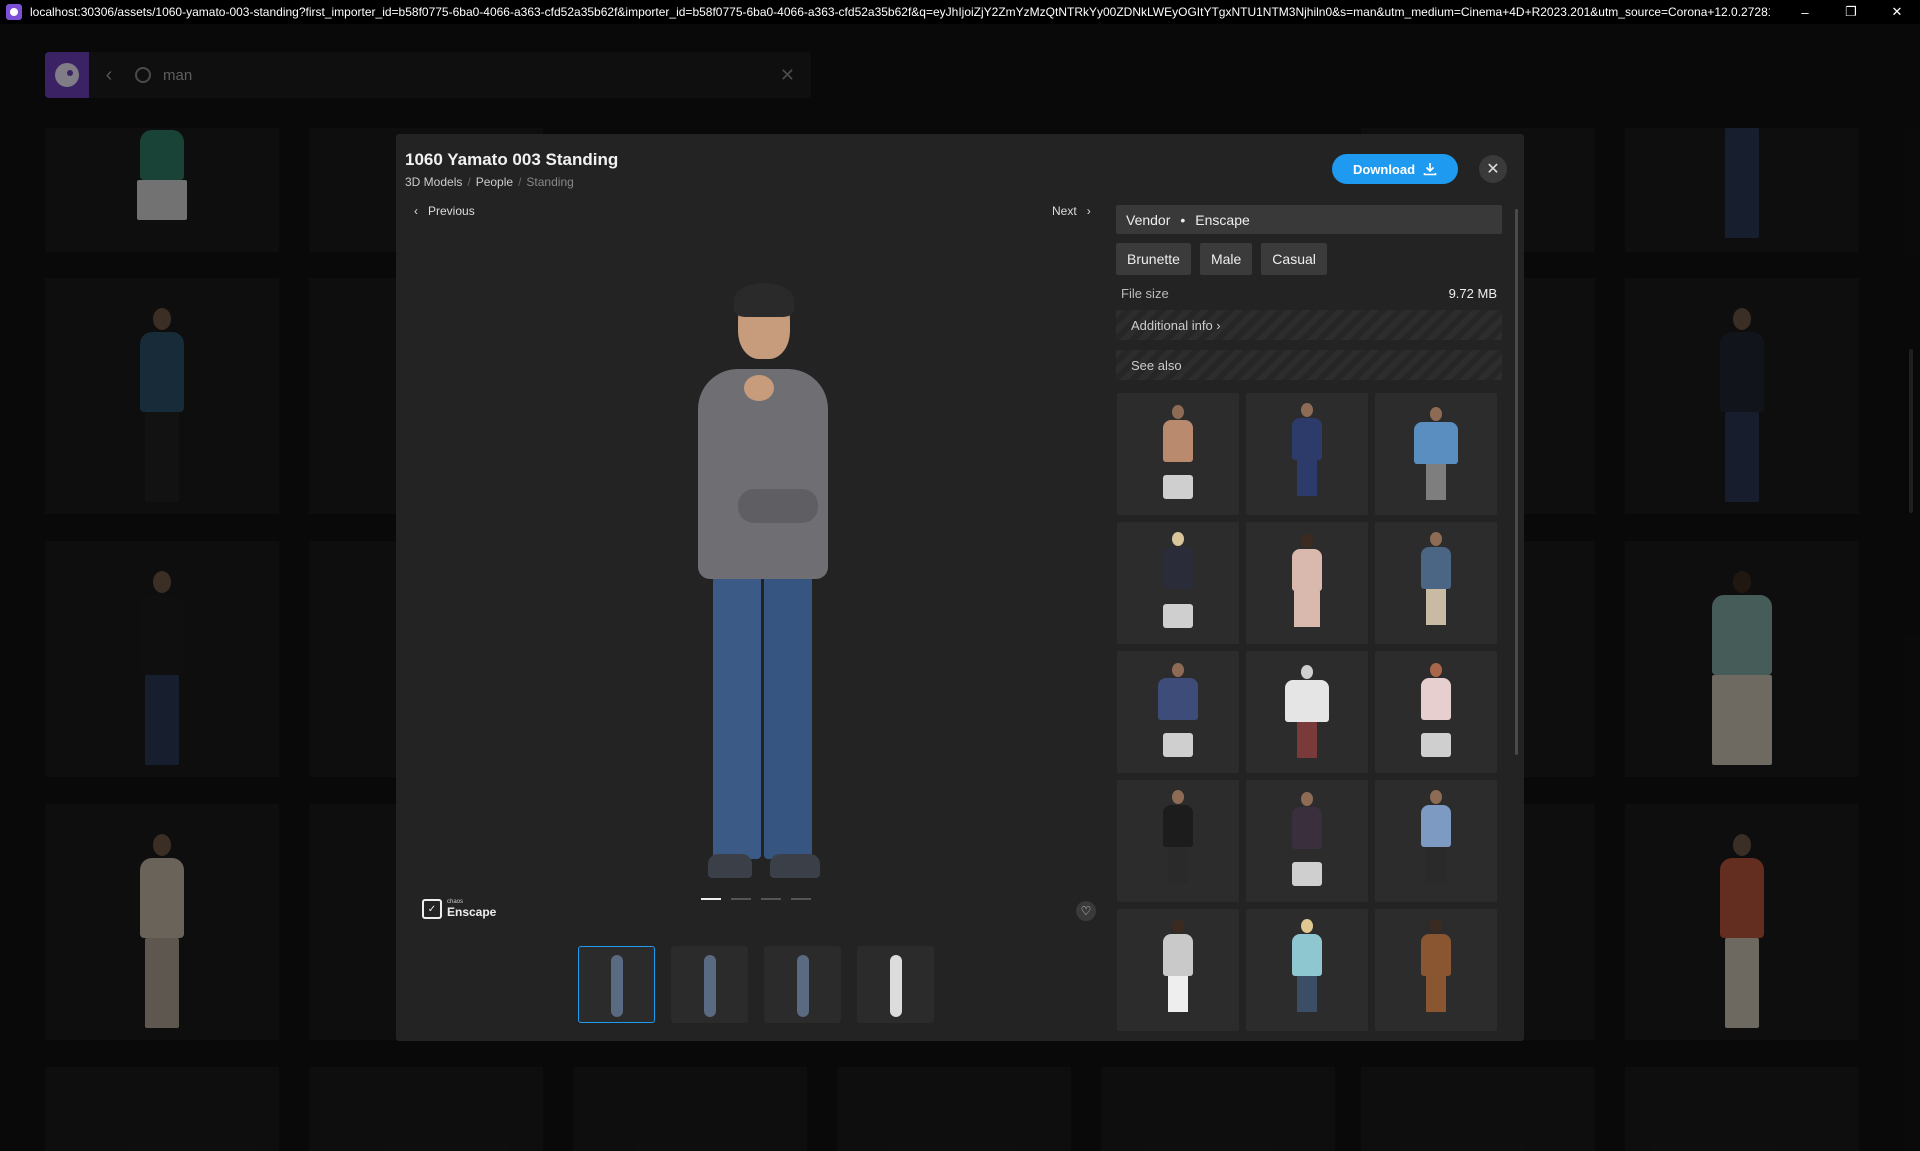 Image resolution: width=1920 pixels, height=1151 pixels. What do you see at coordinates (512, 159) in the screenshot?
I see `asset-title: 1060 Yamato 003 Standing` at bounding box center [512, 159].